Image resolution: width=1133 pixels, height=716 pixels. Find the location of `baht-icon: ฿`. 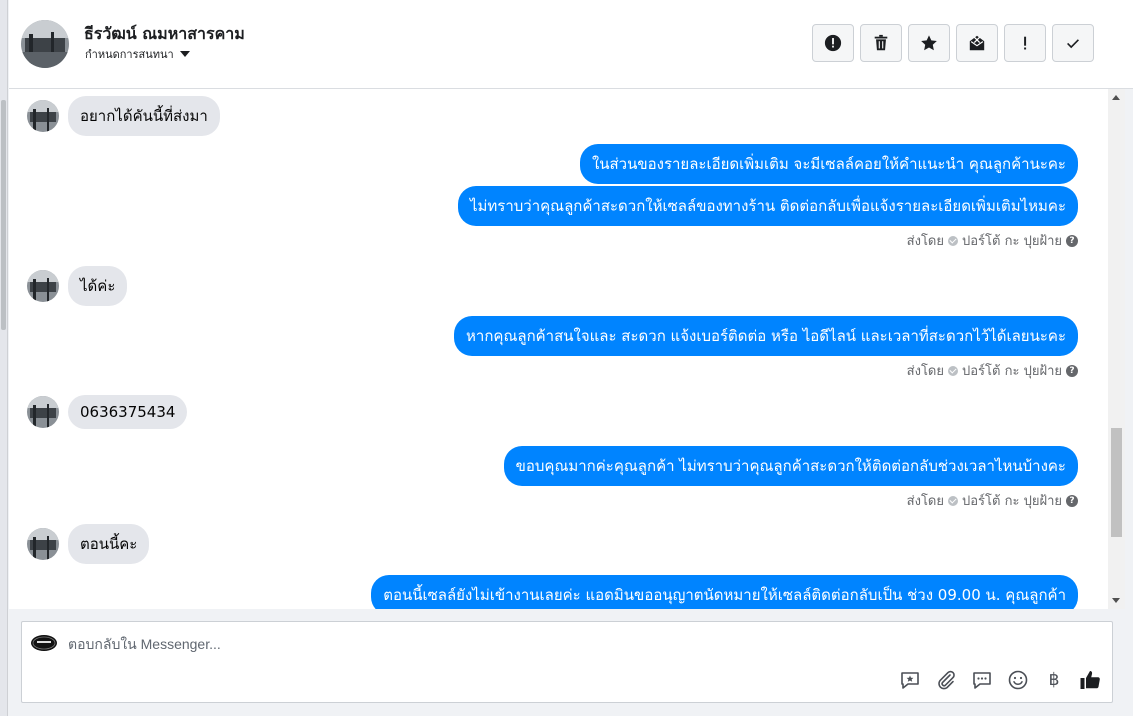

baht-icon: ฿ is located at coordinates (1054, 680).